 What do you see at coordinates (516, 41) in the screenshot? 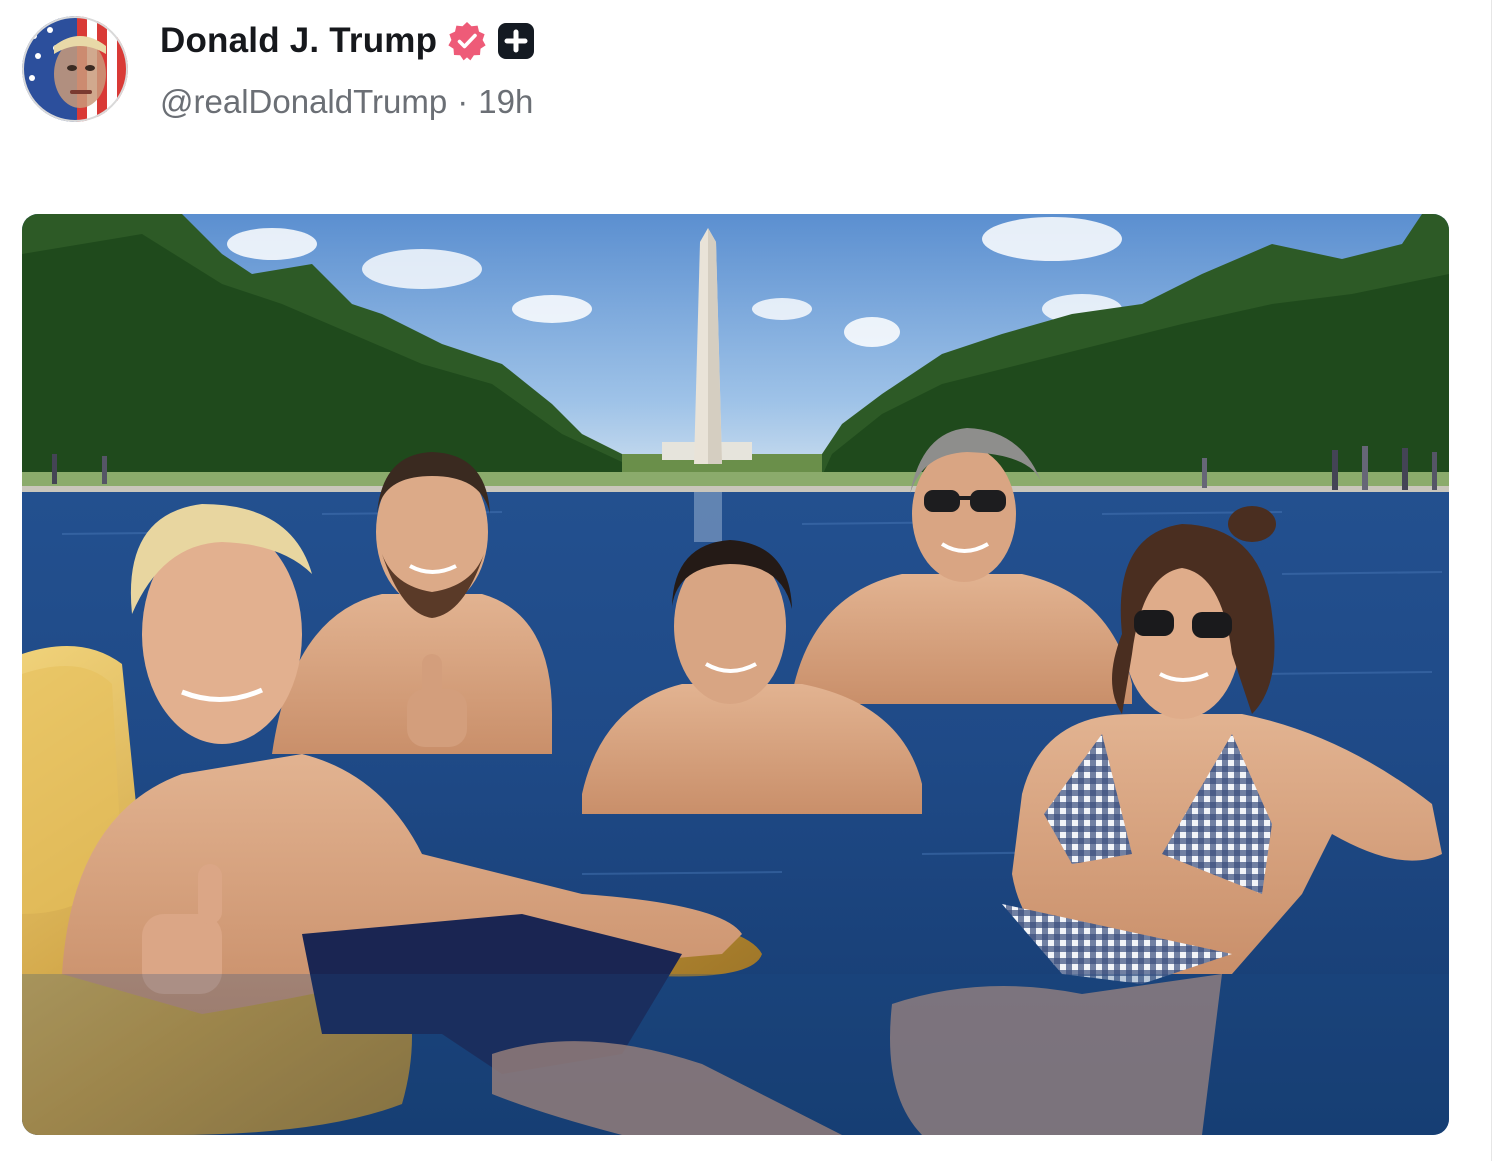
I see `plus-badge-icon` at bounding box center [516, 41].